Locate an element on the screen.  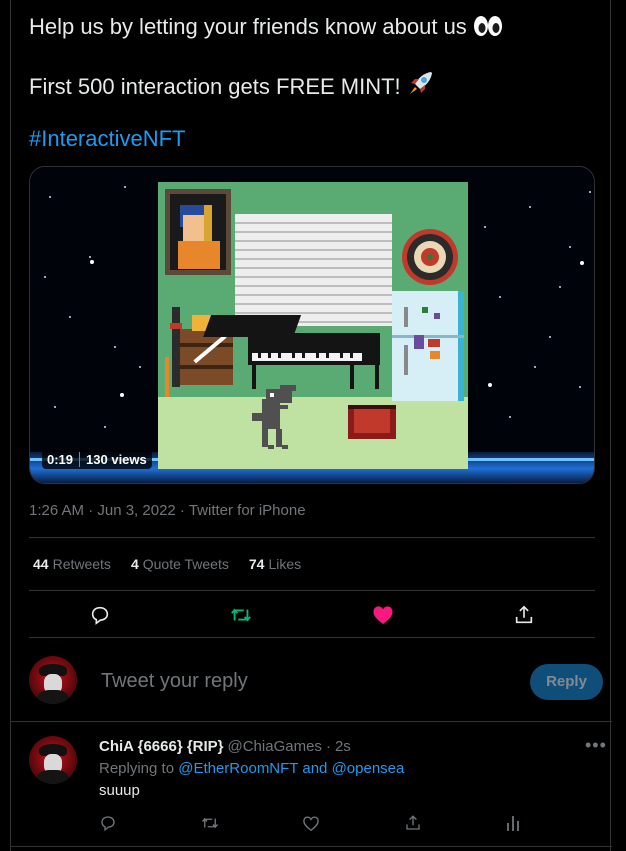
analytics-icon is located at coordinates (513, 823).